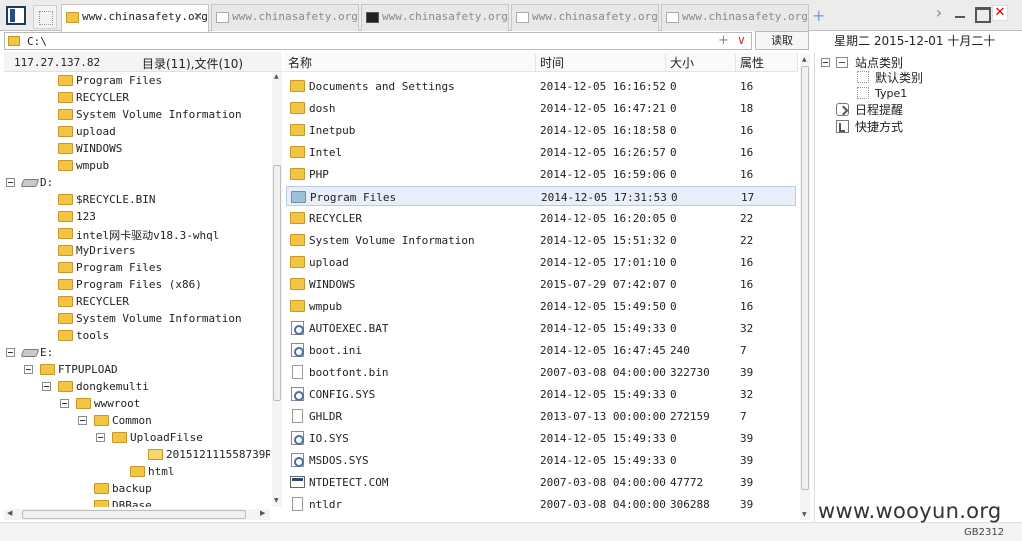 The image size is (1022, 541). Describe the element at coordinates (137, 337) in the screenshot. I see `tree-item: tools` at that location.